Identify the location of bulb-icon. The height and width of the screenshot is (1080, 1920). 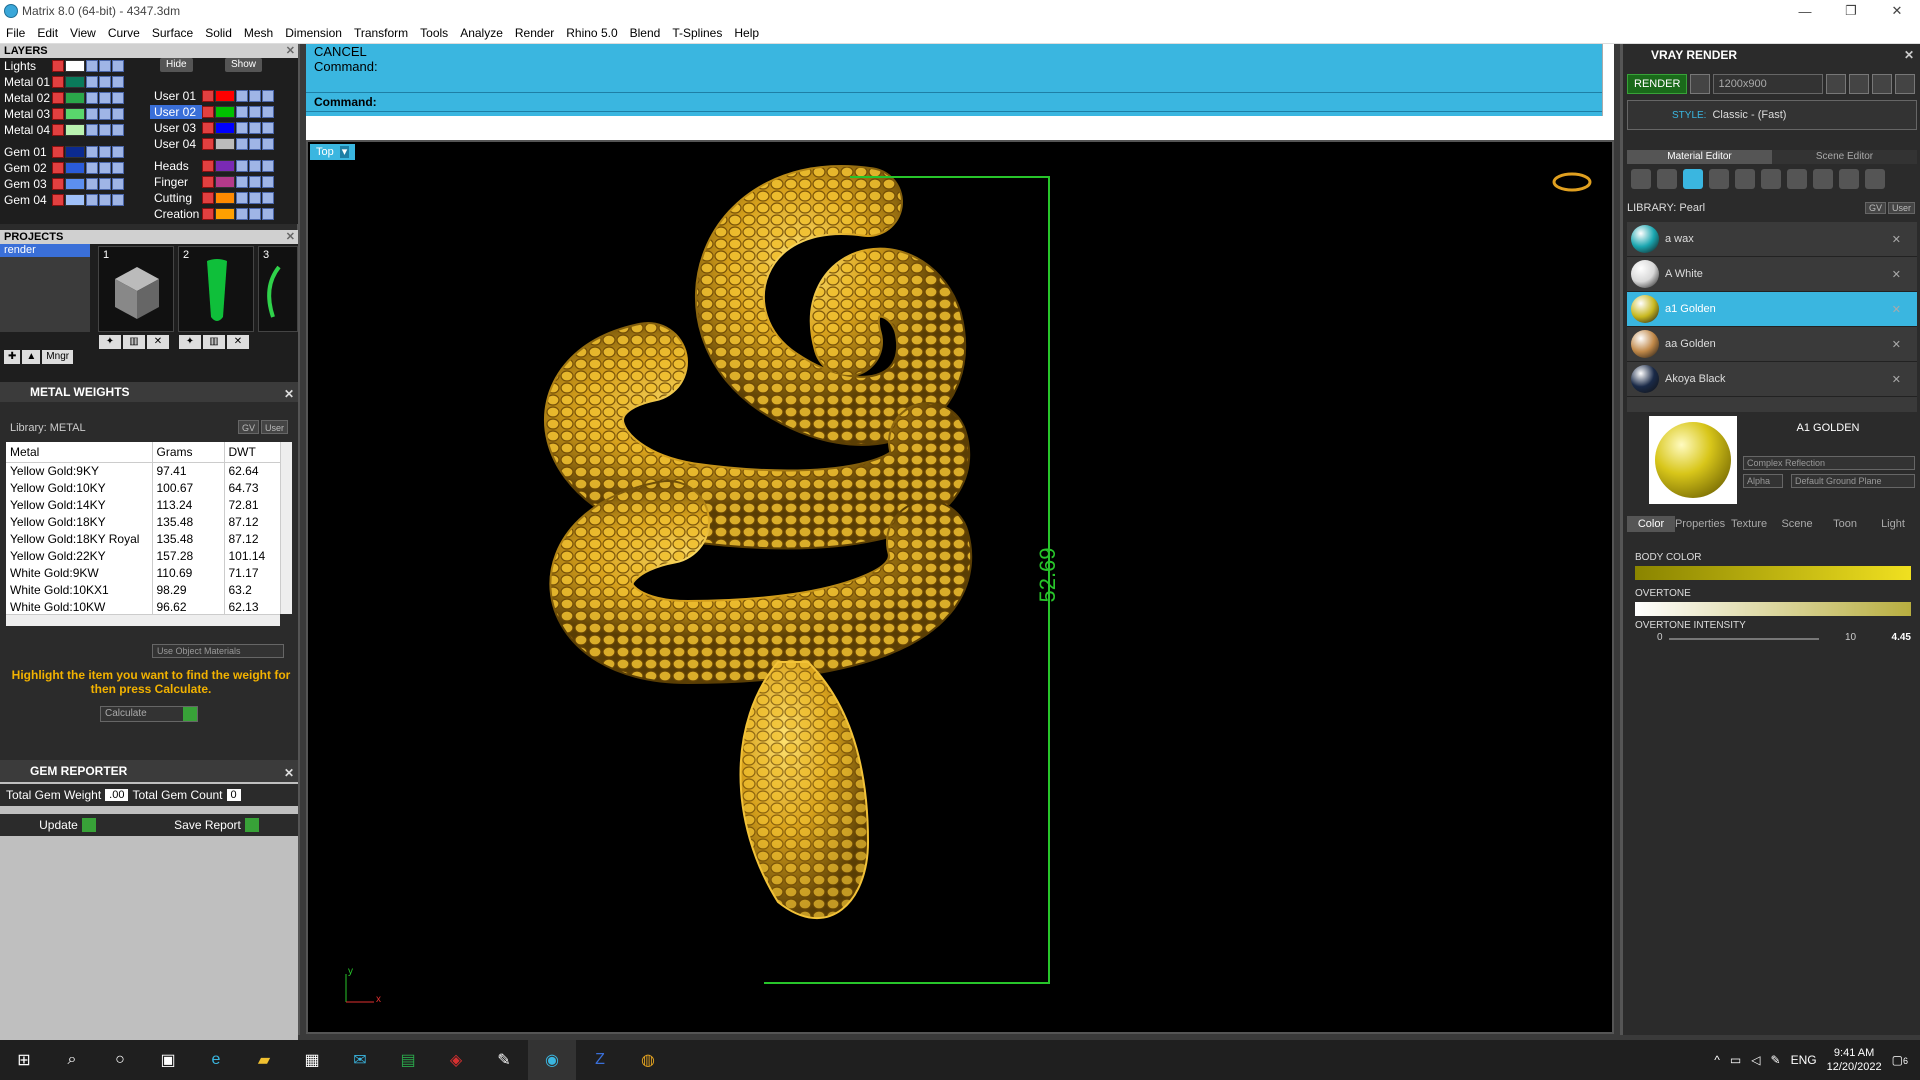
(1875, 179).